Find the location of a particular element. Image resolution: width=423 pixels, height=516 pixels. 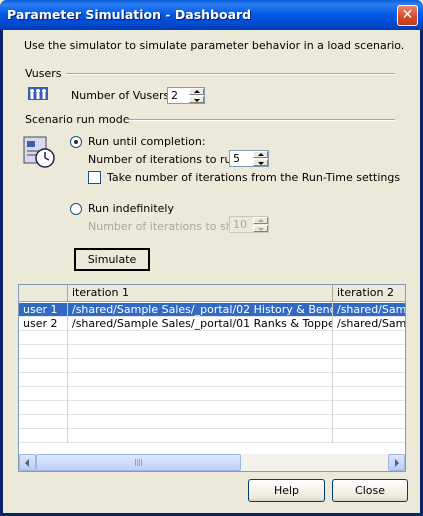

iterations-decrement-button is located at coordinates (260, 162).